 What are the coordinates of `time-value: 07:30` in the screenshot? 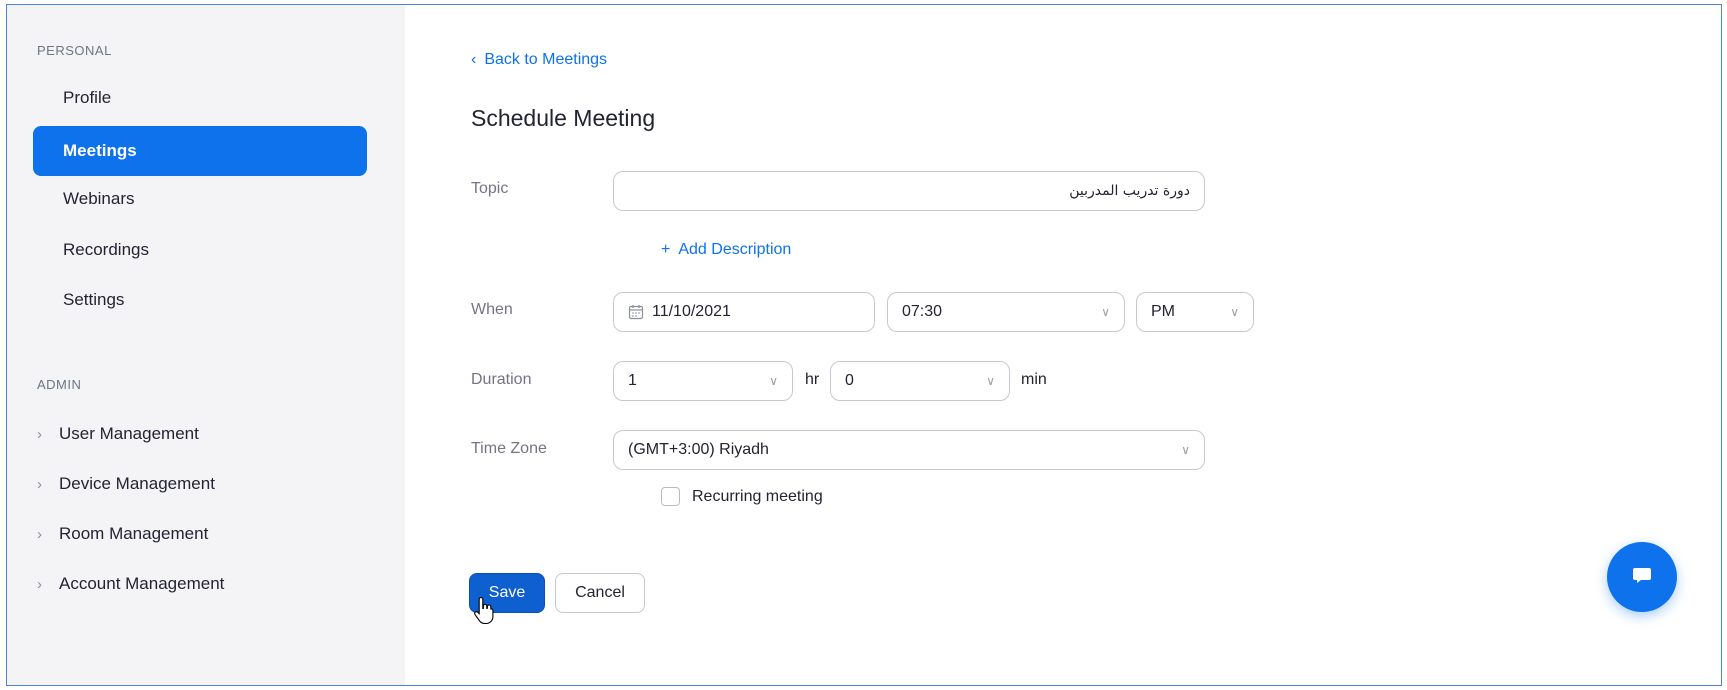 It's located at (922, 311).